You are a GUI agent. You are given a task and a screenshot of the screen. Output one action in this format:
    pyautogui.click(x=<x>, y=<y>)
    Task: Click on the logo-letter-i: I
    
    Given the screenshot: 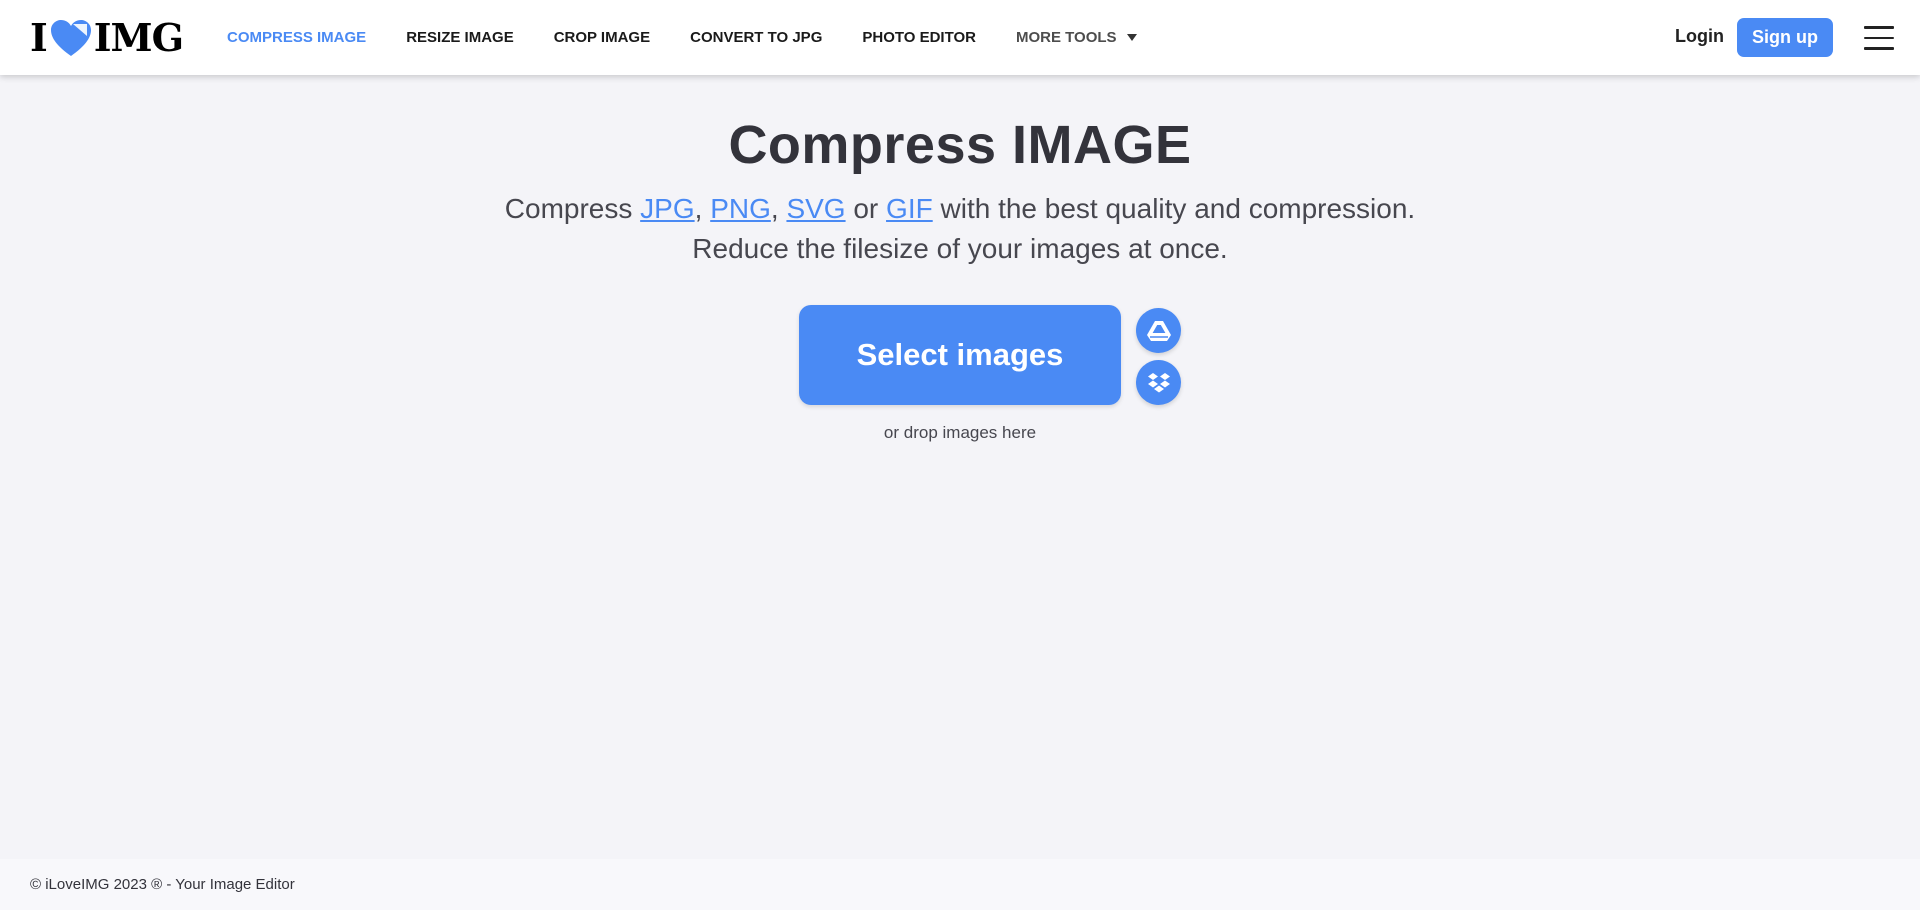 What is the action you would take?
    pyautogui.click(x=39, y=37)
    